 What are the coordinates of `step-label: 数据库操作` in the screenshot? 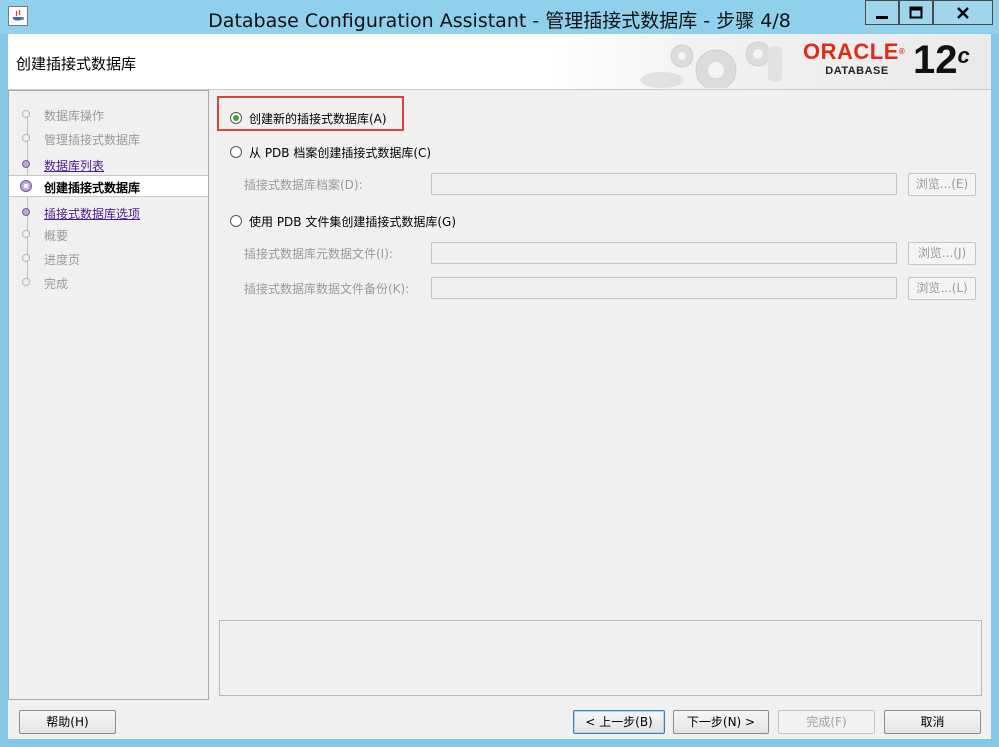 It's located at (74, 116).